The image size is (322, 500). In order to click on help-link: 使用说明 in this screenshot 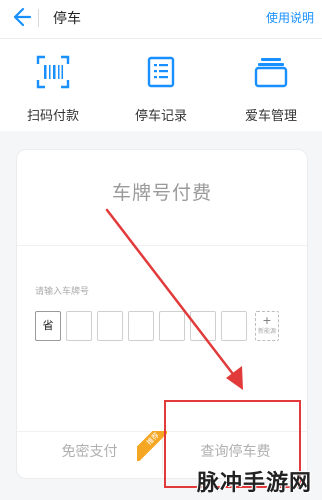, I will do `click(290, 17)`.